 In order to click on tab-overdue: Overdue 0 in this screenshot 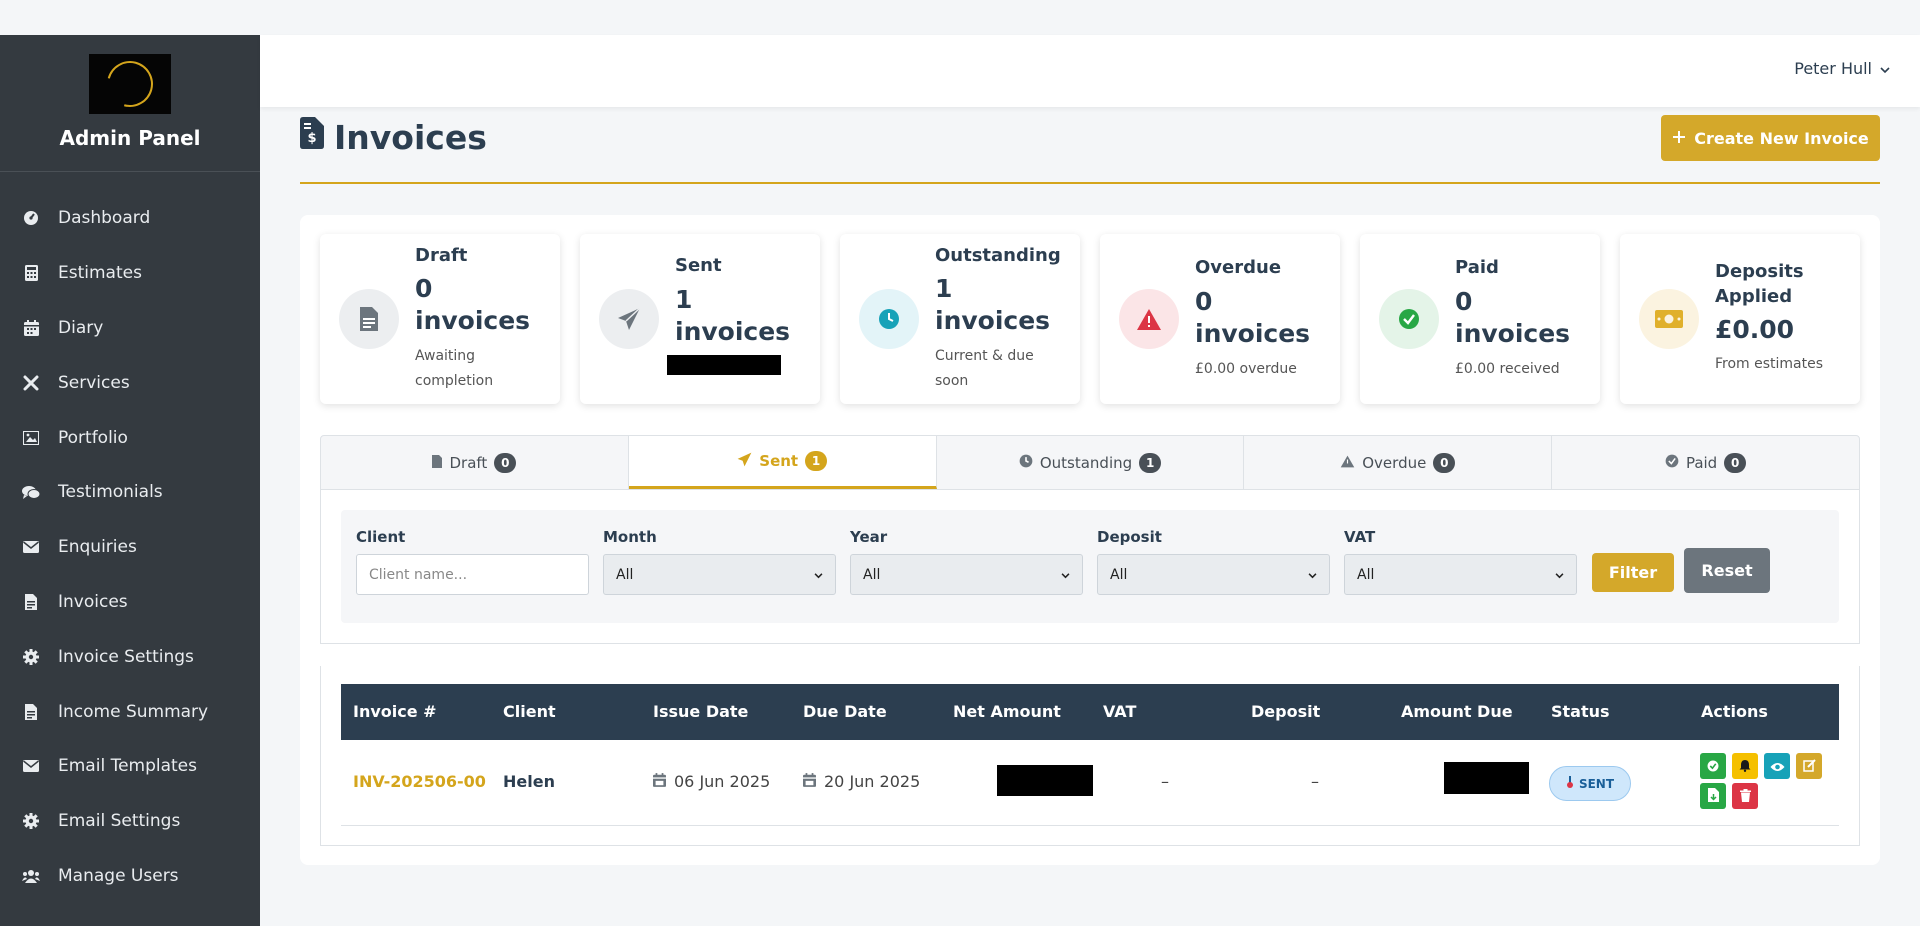, I will do `click(1398, 462)`.